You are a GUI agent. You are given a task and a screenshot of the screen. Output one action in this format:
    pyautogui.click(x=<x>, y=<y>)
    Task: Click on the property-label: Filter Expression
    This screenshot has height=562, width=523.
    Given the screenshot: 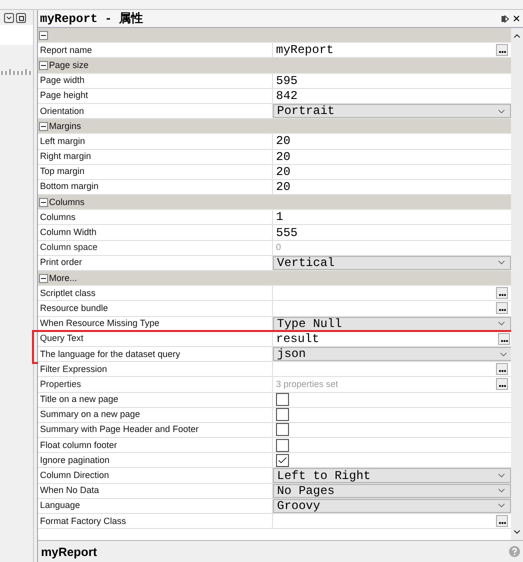 What is the action you would take?
    pyautogui.click(x=74, y=369)
    